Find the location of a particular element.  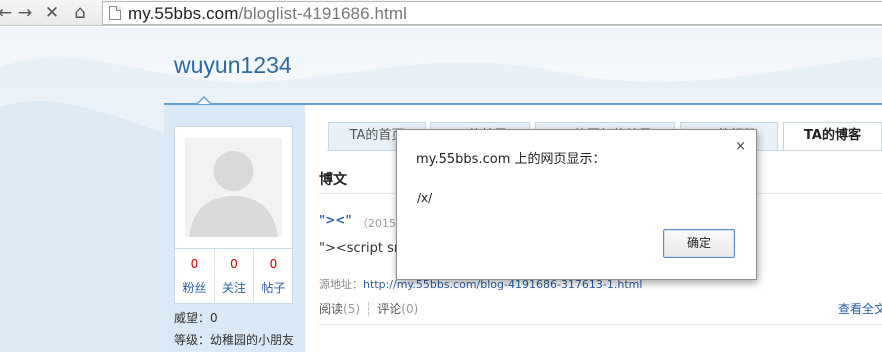

forward-icon: → is located at coordinates (25, 13).